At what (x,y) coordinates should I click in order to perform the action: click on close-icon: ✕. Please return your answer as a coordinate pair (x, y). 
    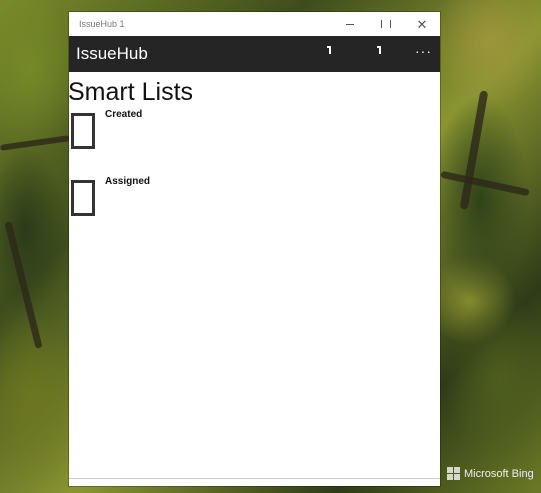
    Looking at the image, I should click on (422, 24).